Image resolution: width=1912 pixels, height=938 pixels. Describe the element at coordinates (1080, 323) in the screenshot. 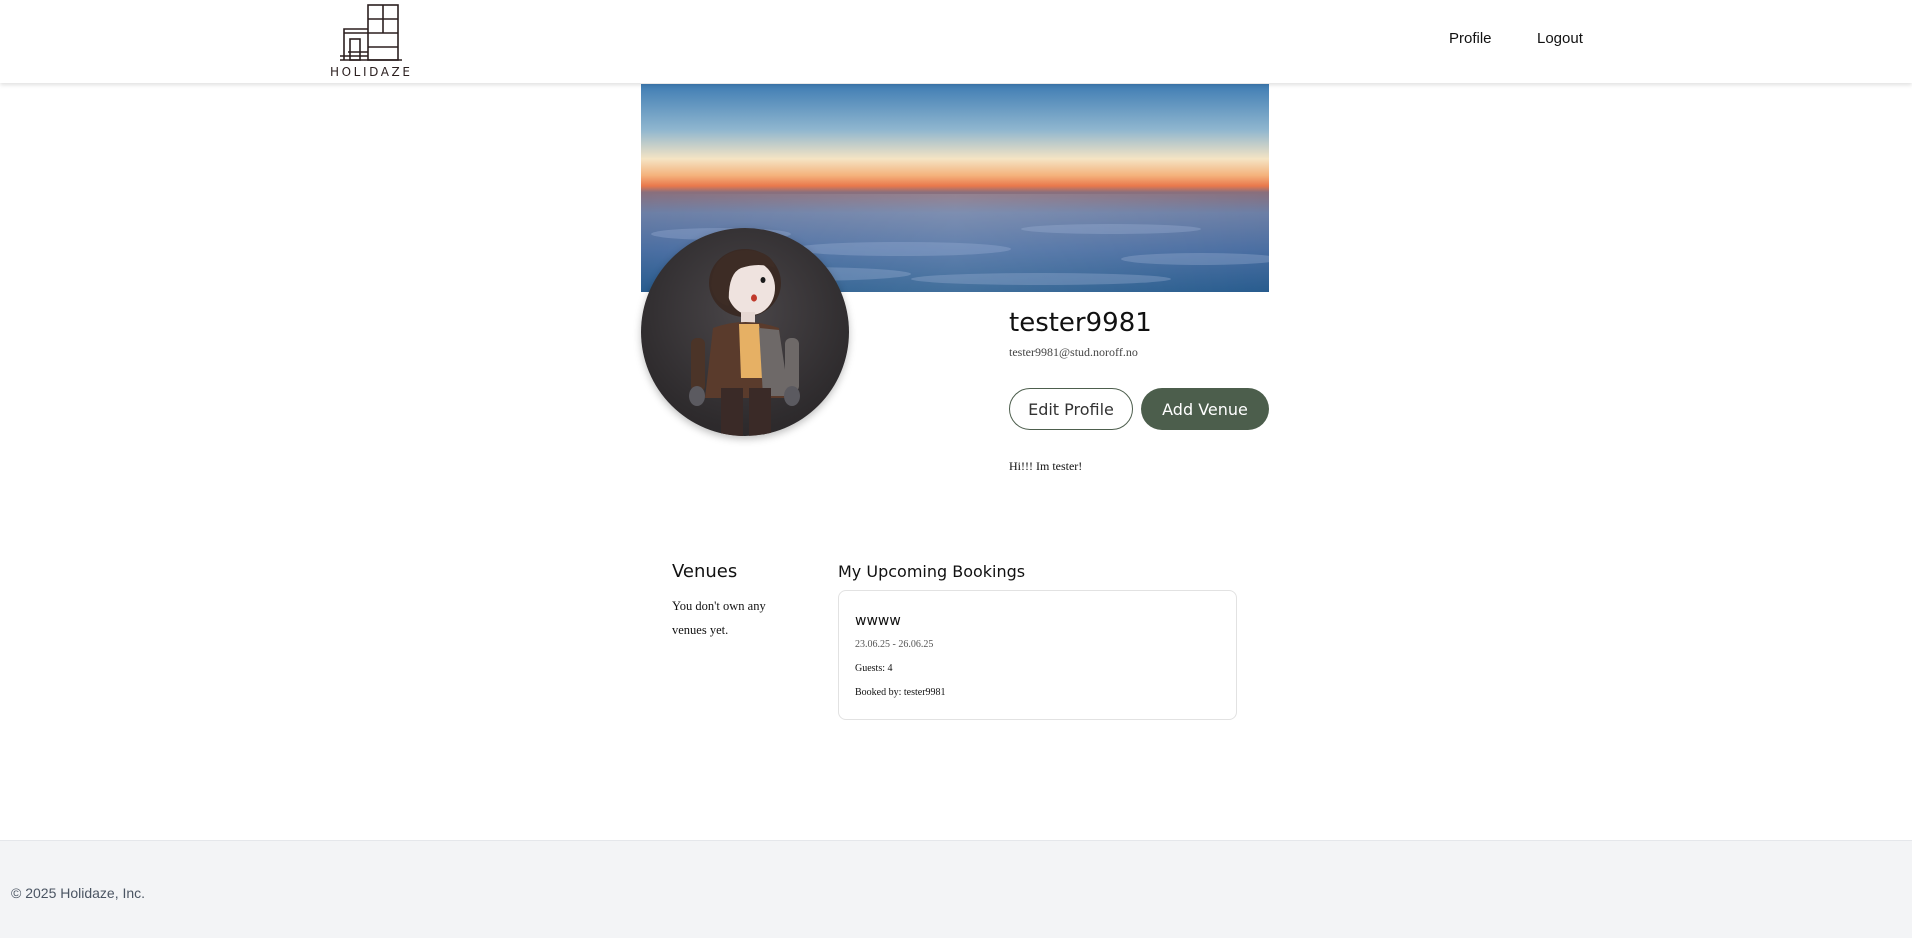

I see `profile-username: tester9981` at that location.